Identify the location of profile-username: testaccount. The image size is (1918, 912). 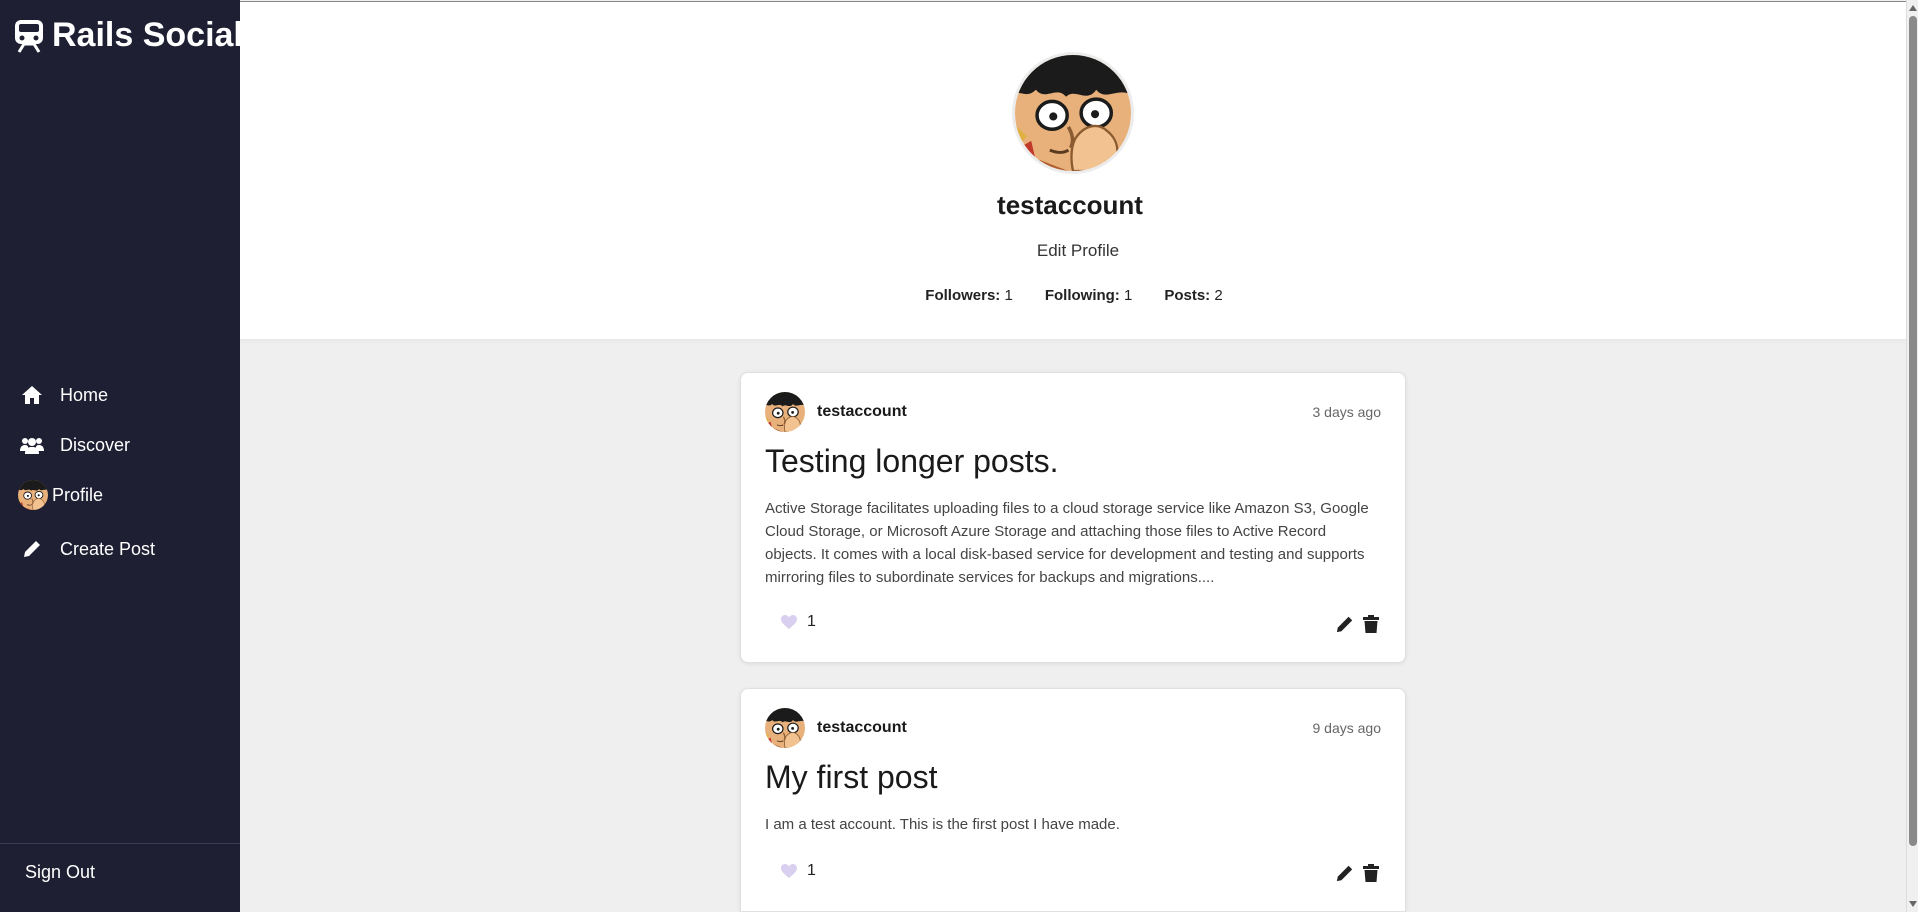
(1070, 205).